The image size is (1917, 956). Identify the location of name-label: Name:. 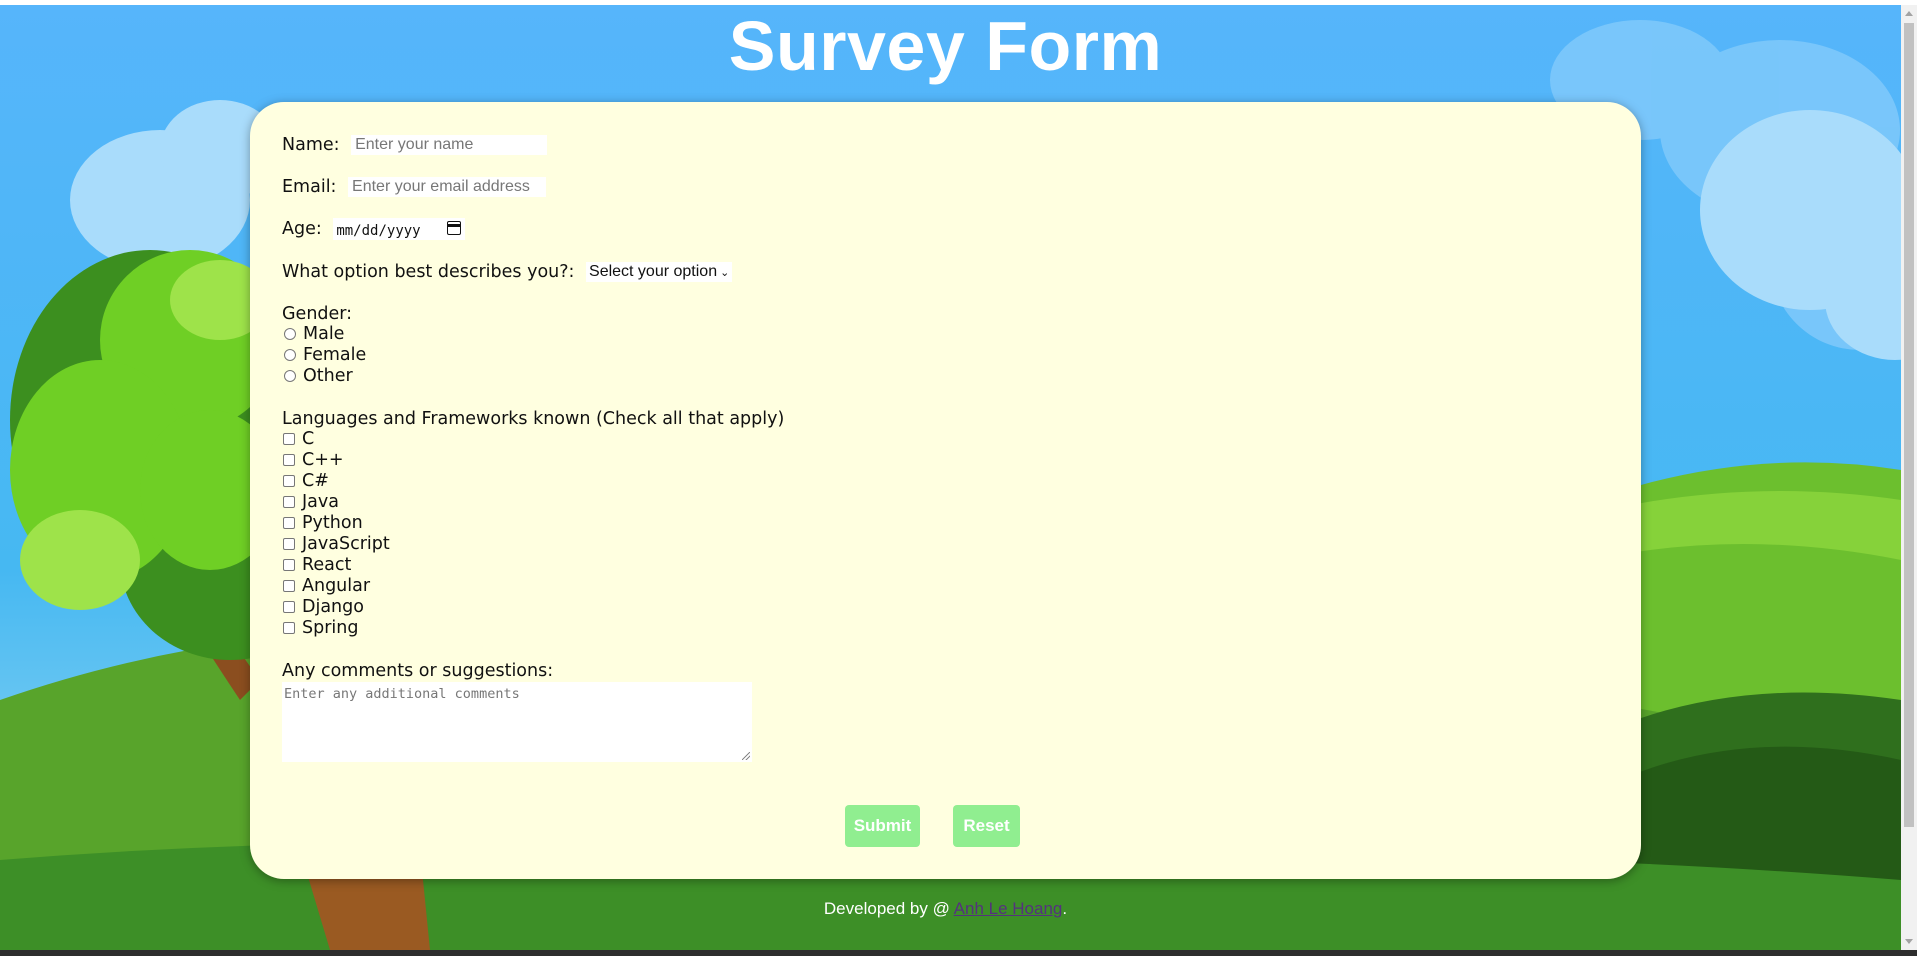
(311, 145).